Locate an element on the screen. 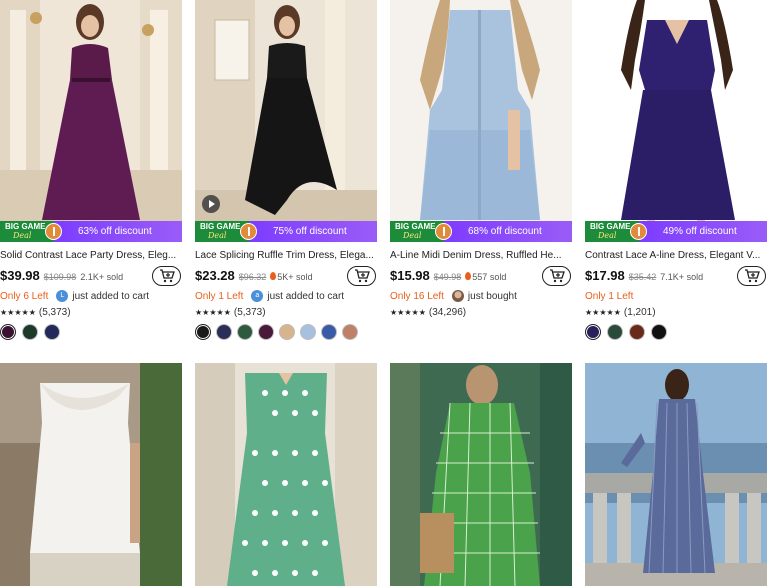 Image resolution: width=768 pixels, height=586 pixels. stock-left: Only 16 Left is located at coordinates (417, 296).